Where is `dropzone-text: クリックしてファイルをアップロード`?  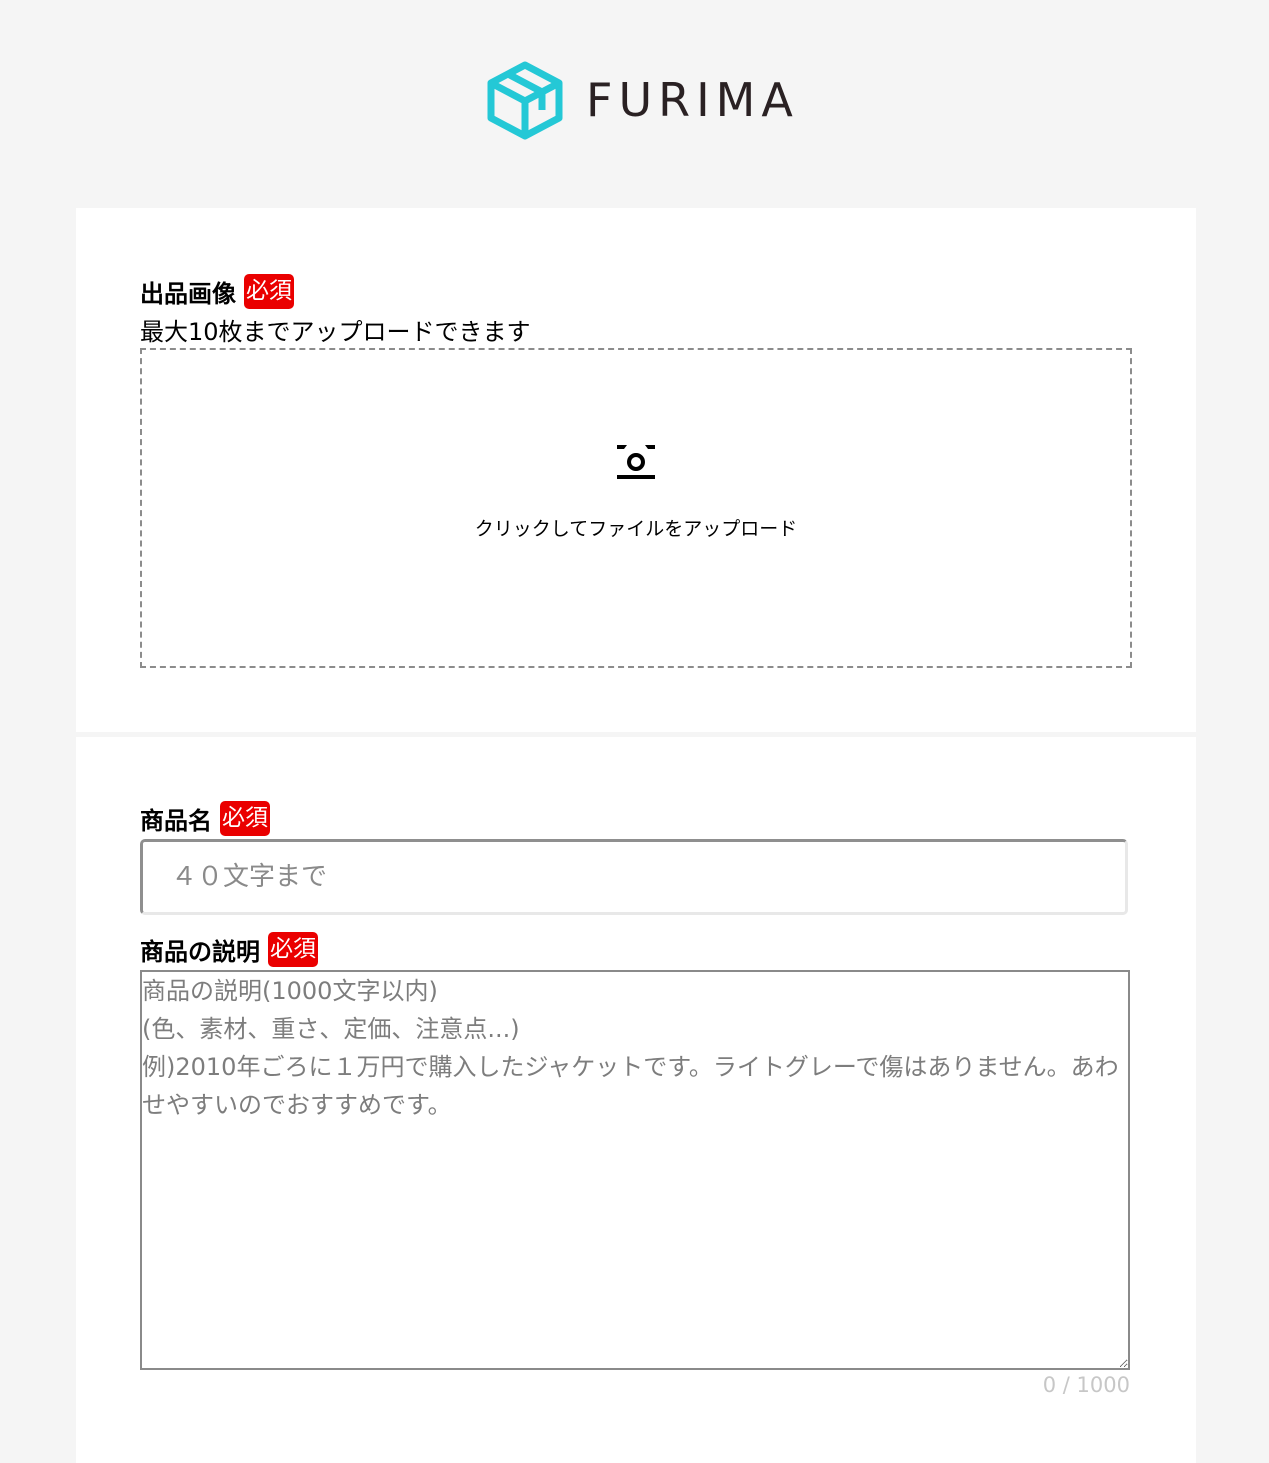 dropzone-text: クリックしてファイルをアップロード is located at coordinates (636, 529).